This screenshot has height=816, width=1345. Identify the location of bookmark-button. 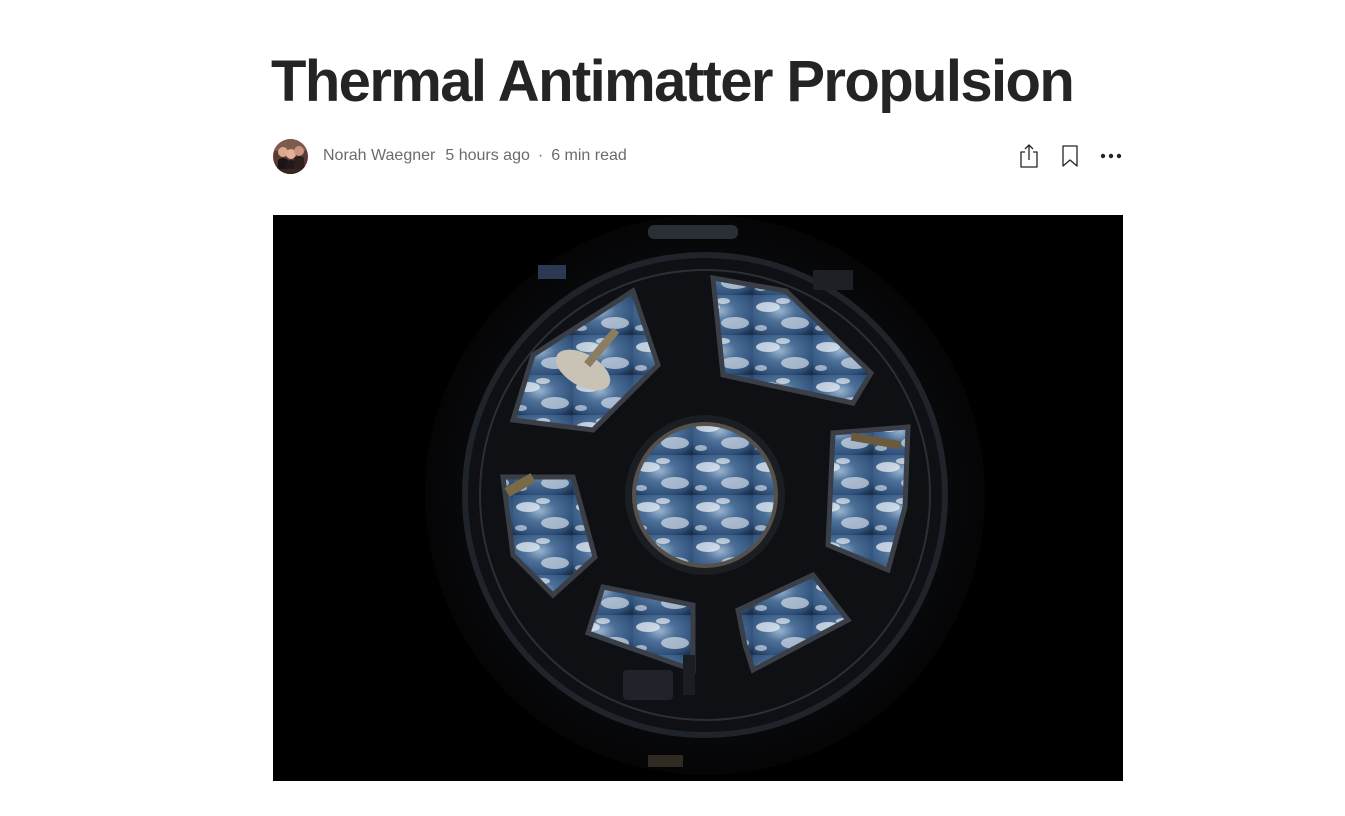
(1069, 156).